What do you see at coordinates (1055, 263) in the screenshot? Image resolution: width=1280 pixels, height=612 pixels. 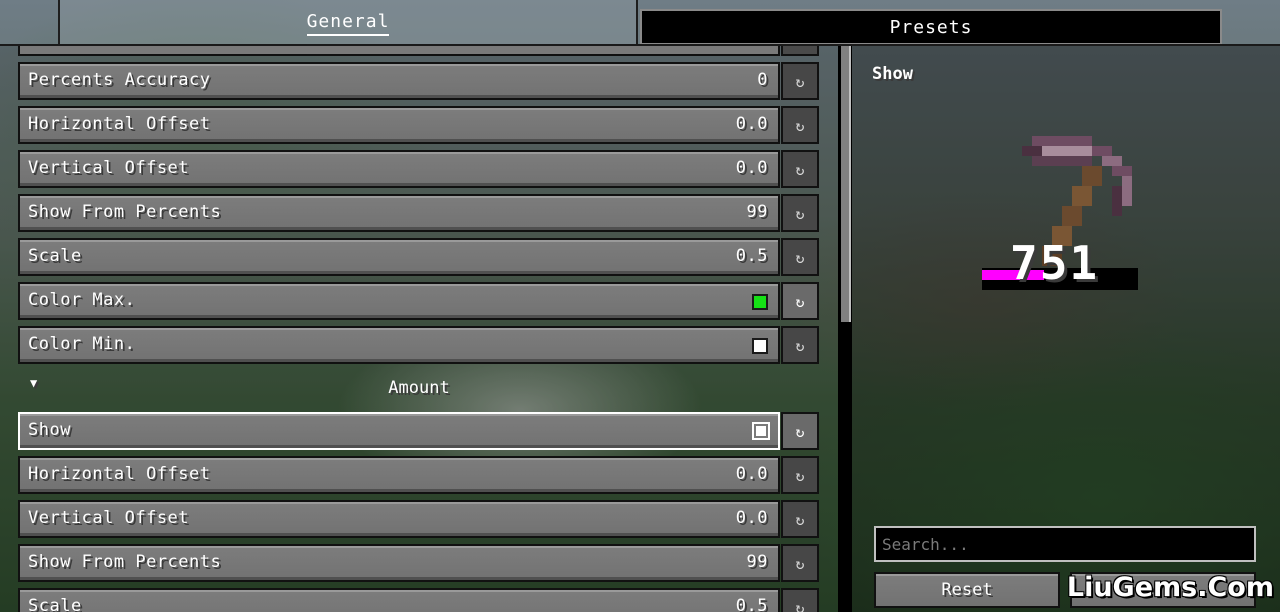 I see `durability-value: 751` at bounding box center [1055, 263].